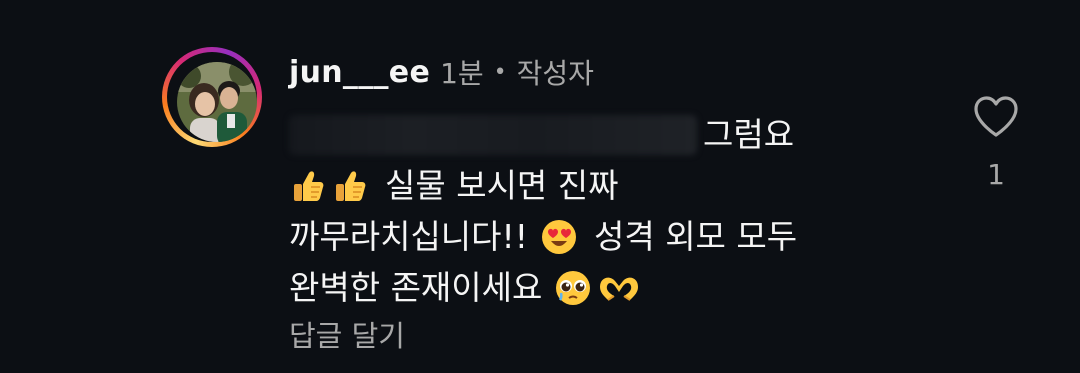 This screenshot has width=1080, height=373. Describe the element at coordinates (462, 73) in the screenshot. I see `comment-time: 1분` at that location.